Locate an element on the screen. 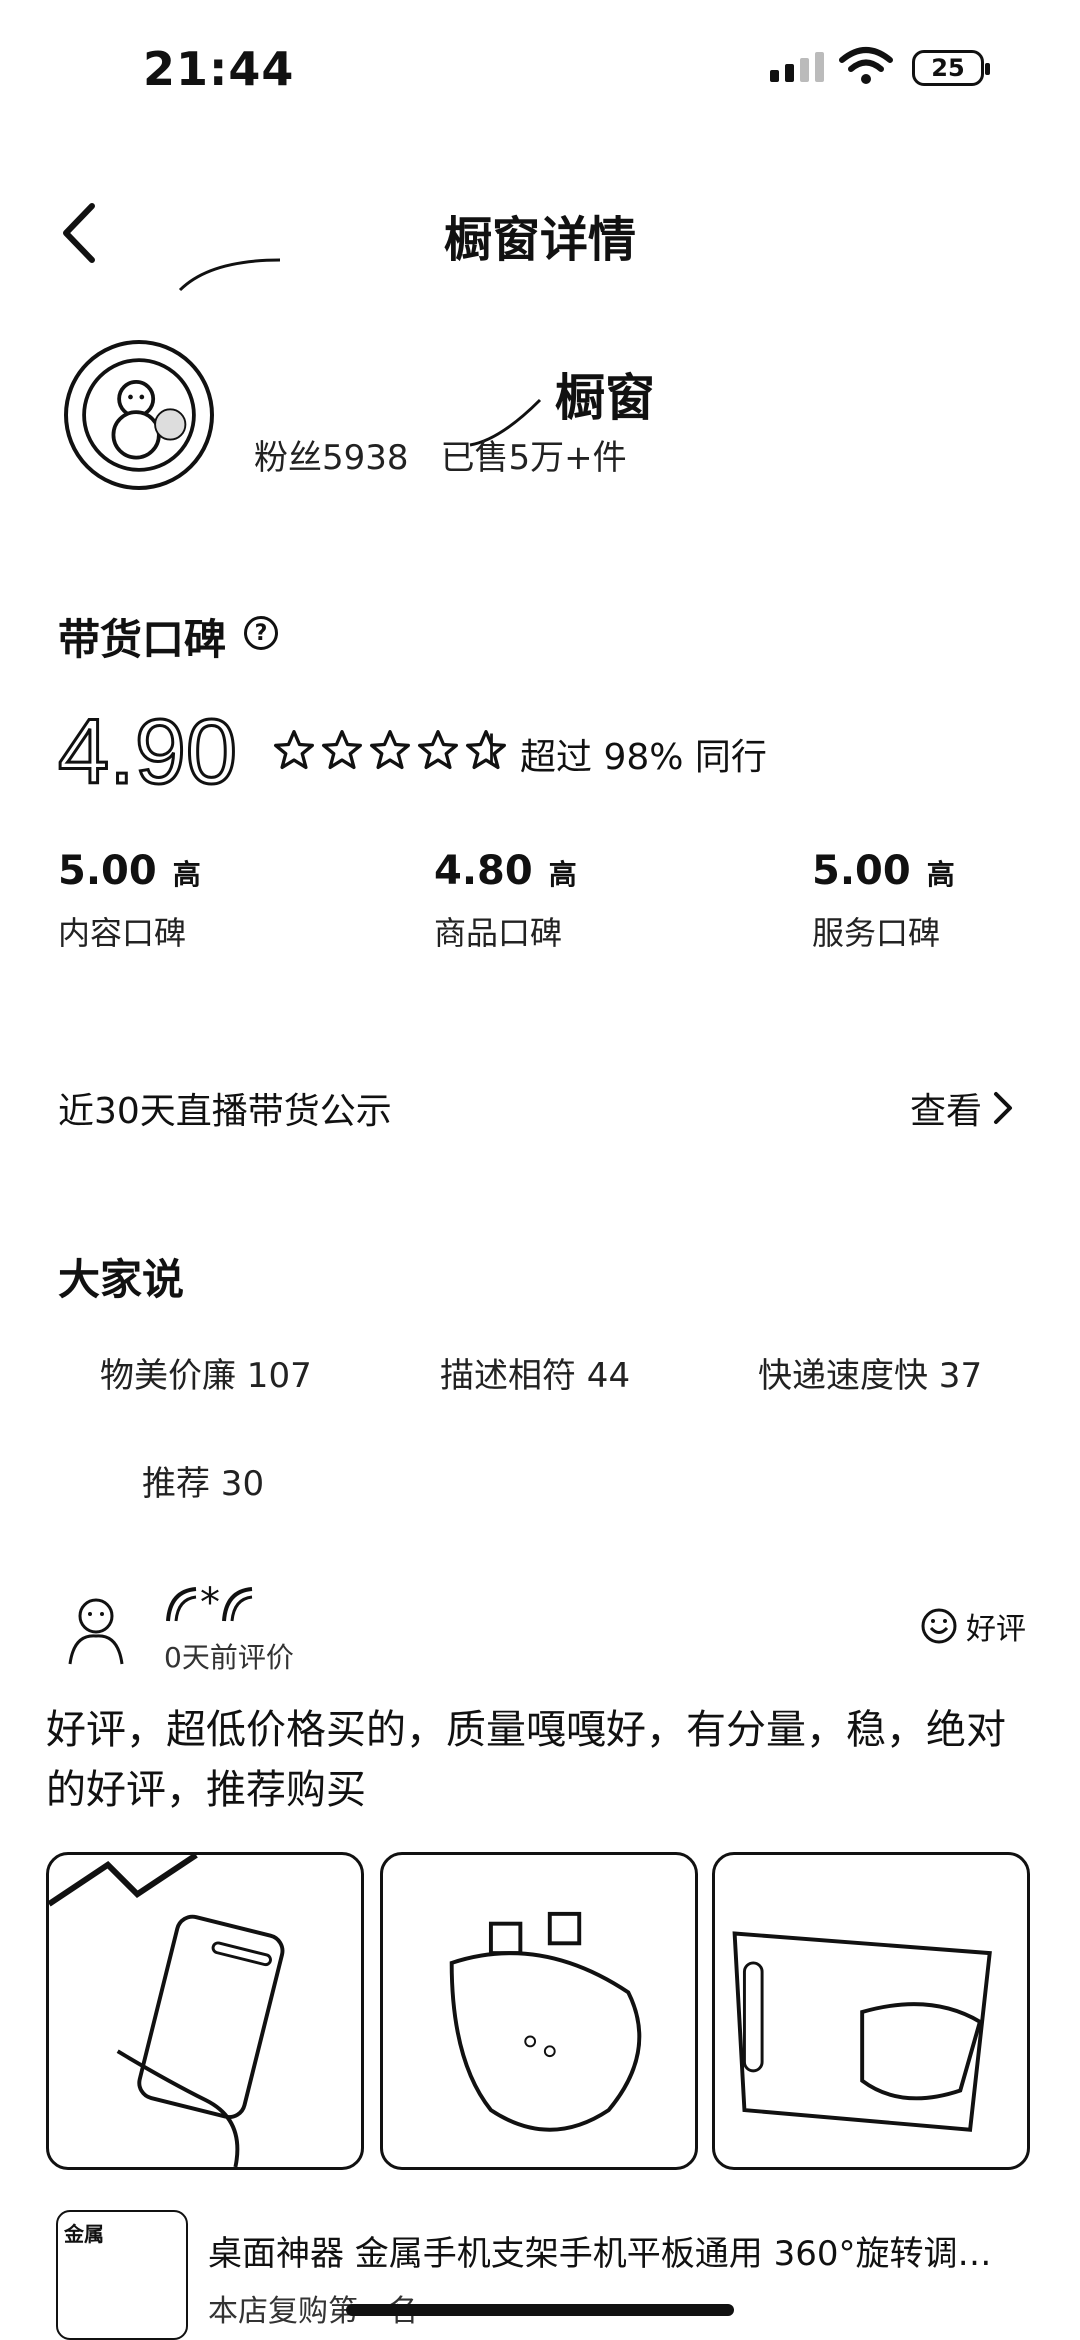  shop-stats: 粉丝5938 已售5万+件 is located at coordinates (456, 454).